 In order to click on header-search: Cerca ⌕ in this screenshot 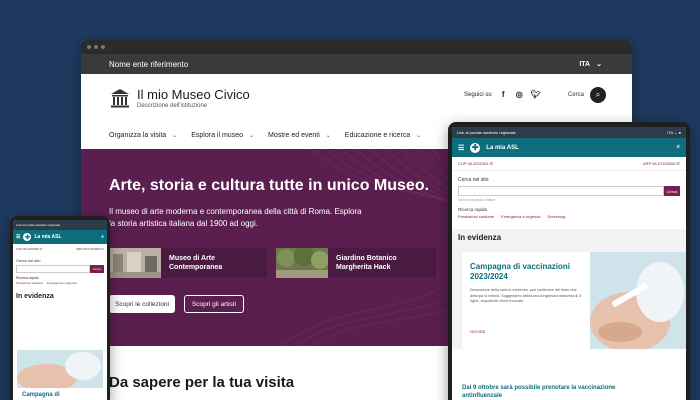, I will do `click(587, 95)`.